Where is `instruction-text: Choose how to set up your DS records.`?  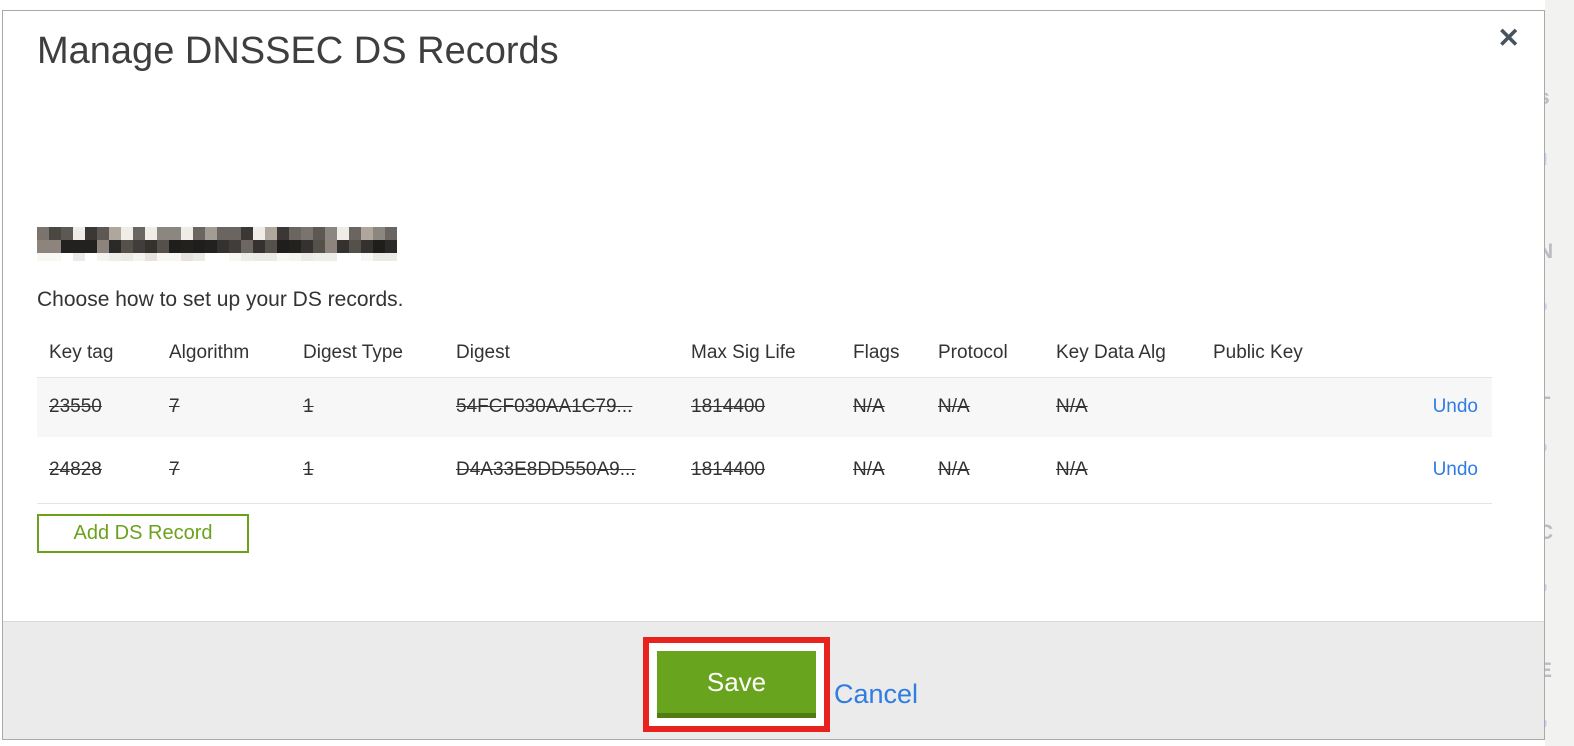 instruction-text: Choose how to set up your DS records. is located at coordinates (220, 299).